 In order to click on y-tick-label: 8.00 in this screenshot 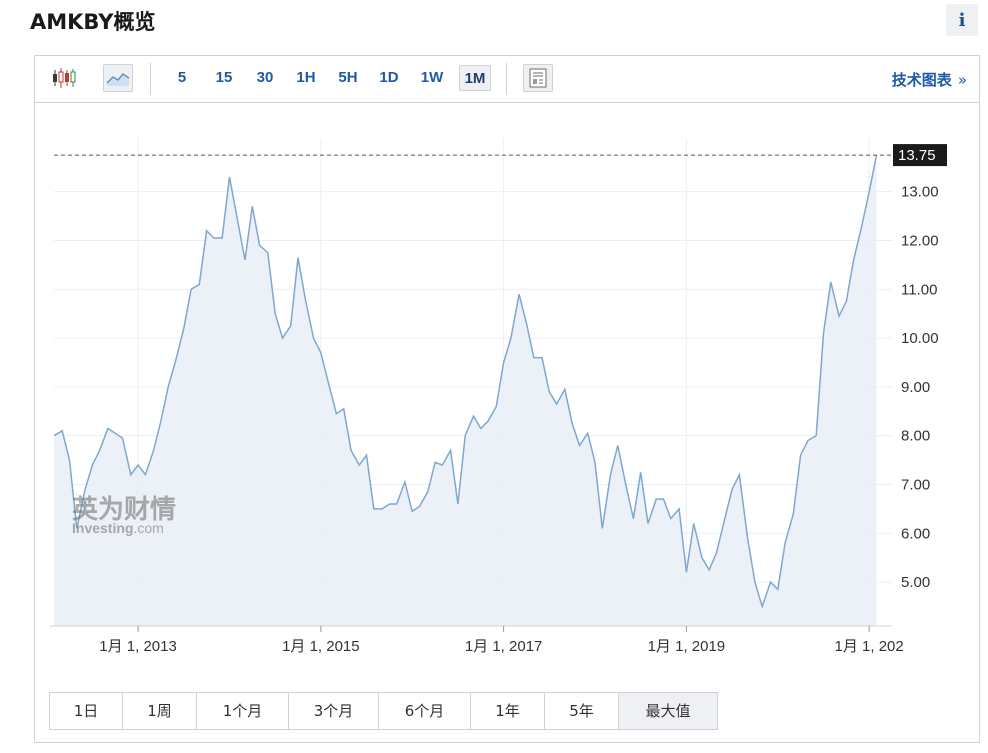, I will do `click(915, 436)`.